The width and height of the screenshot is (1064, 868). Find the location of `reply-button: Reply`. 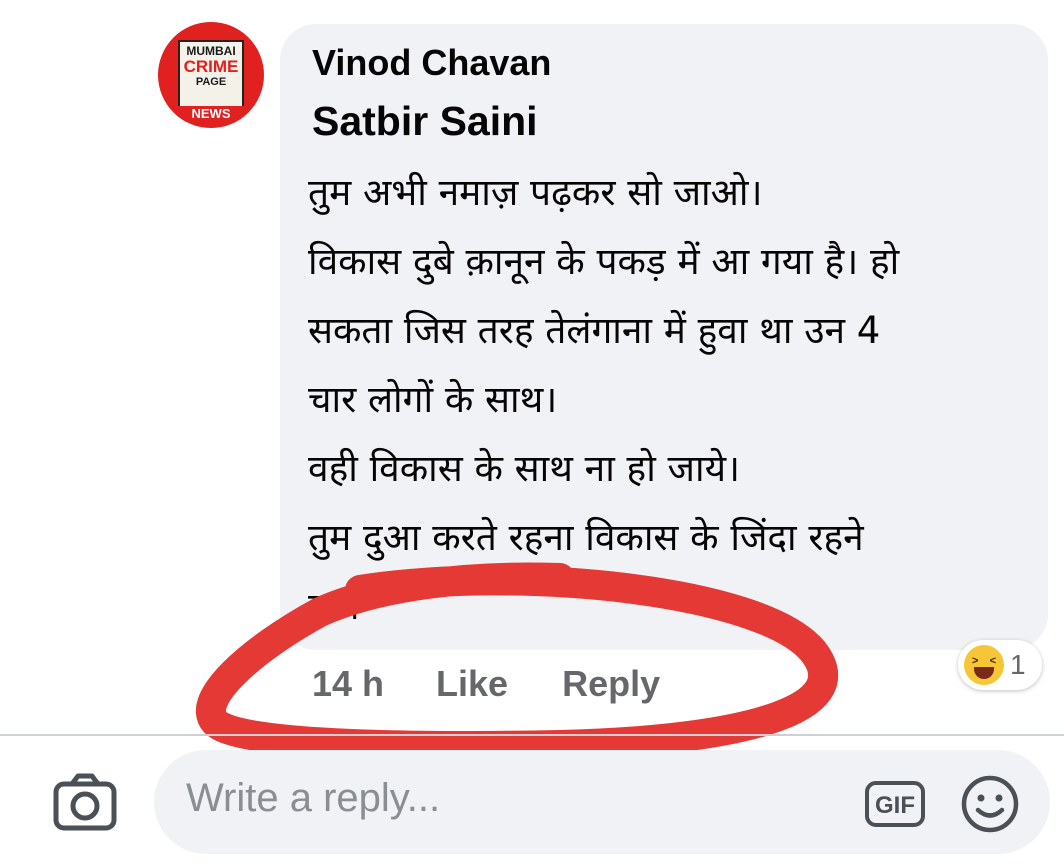

reply-button: Reply is located at coordinates (611, 684).